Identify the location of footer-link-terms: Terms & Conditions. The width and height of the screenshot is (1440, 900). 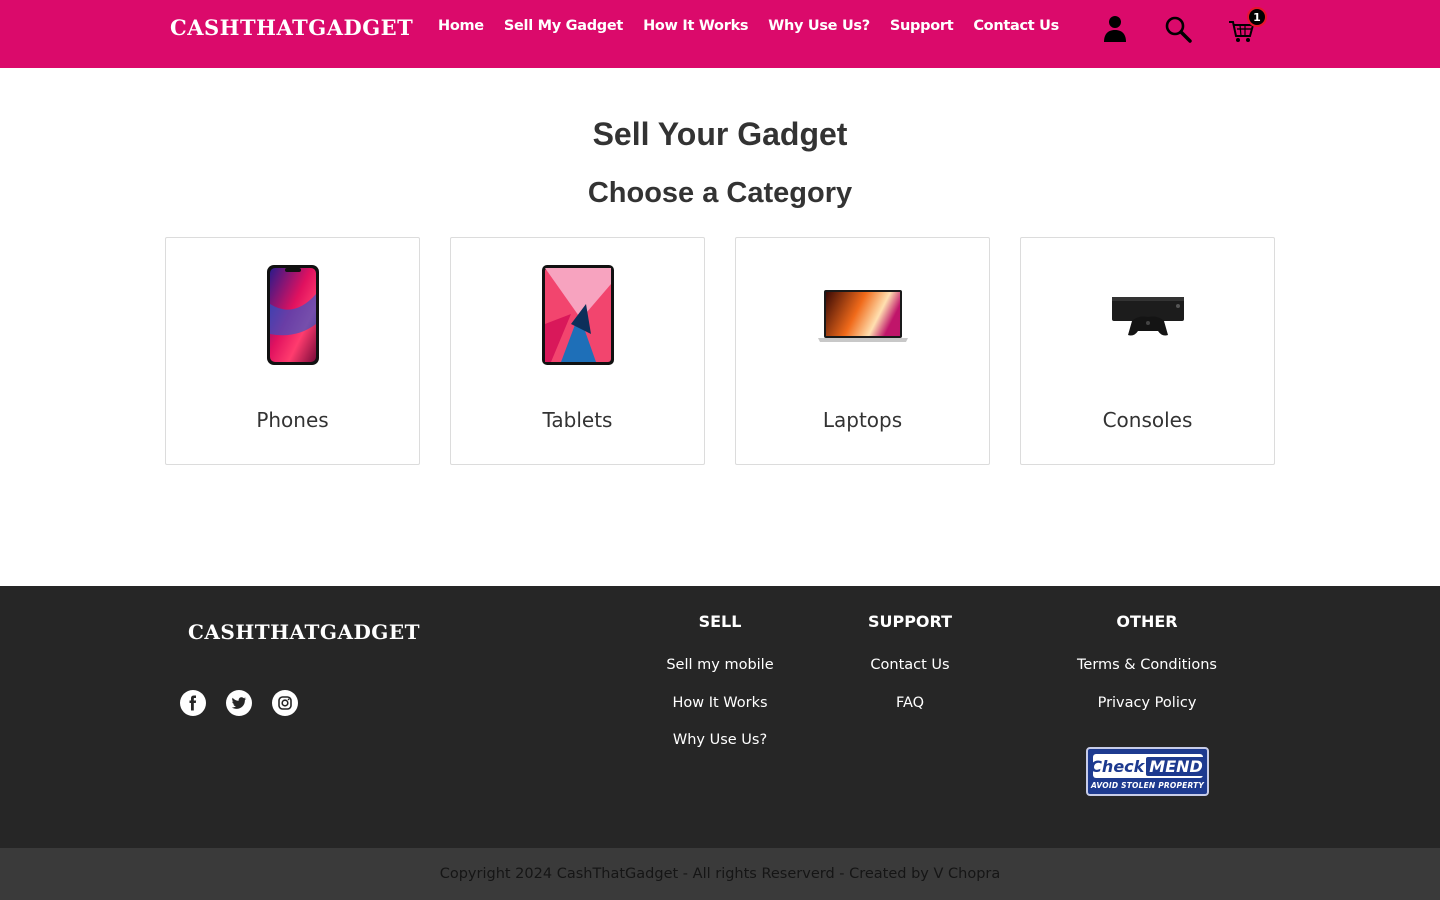
(1147, 676).